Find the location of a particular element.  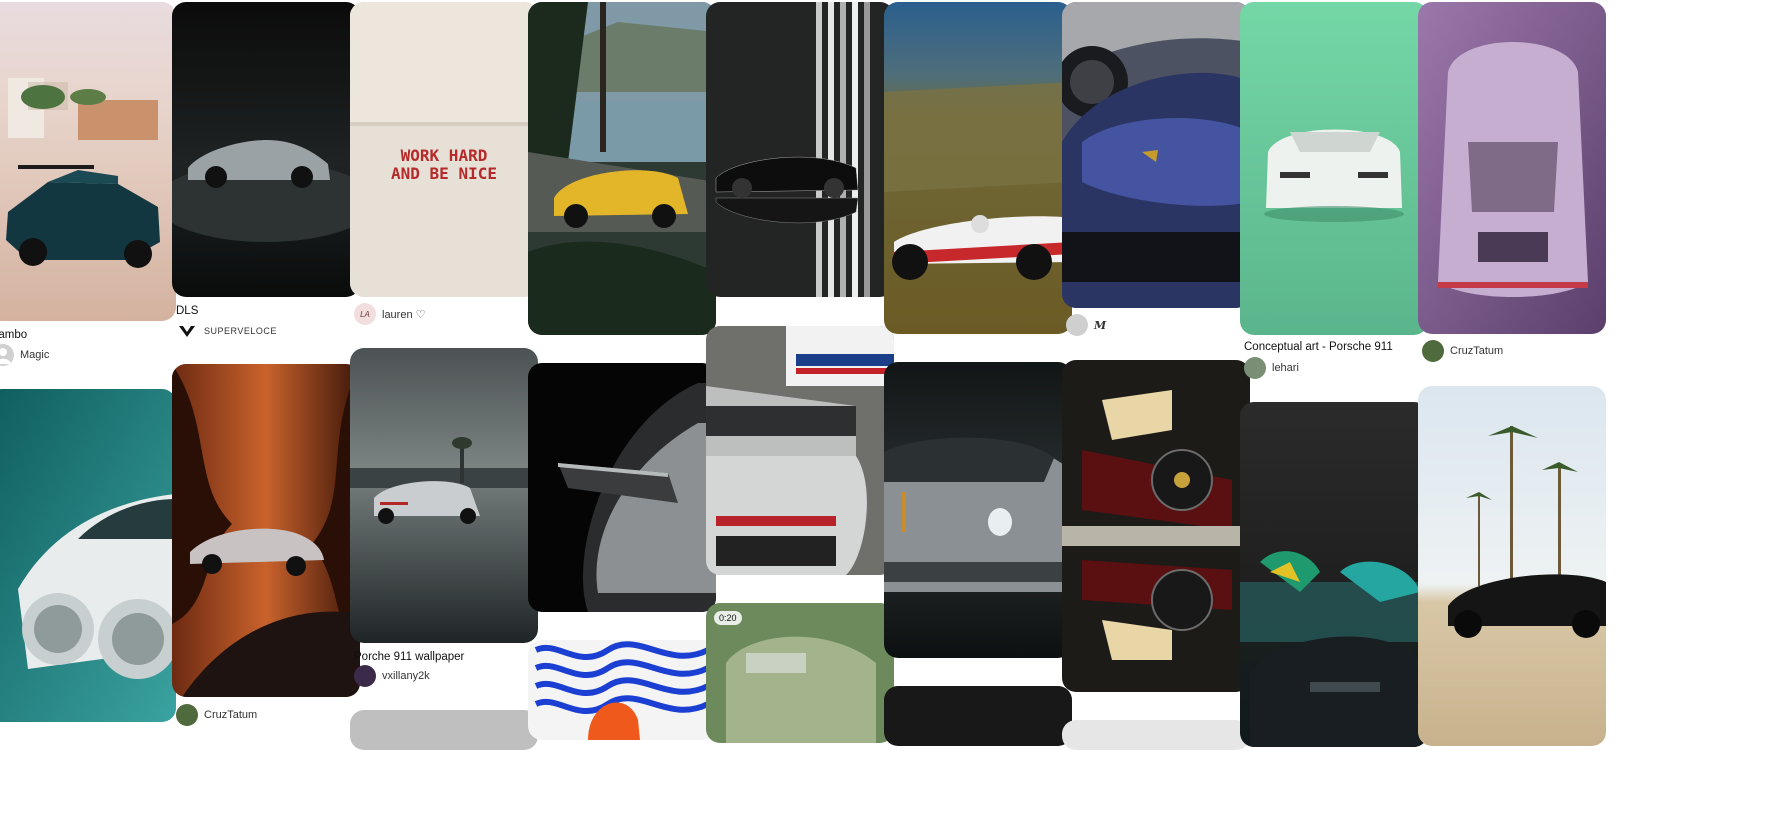

pin-creator: M is located at coordinates (1086, 325).